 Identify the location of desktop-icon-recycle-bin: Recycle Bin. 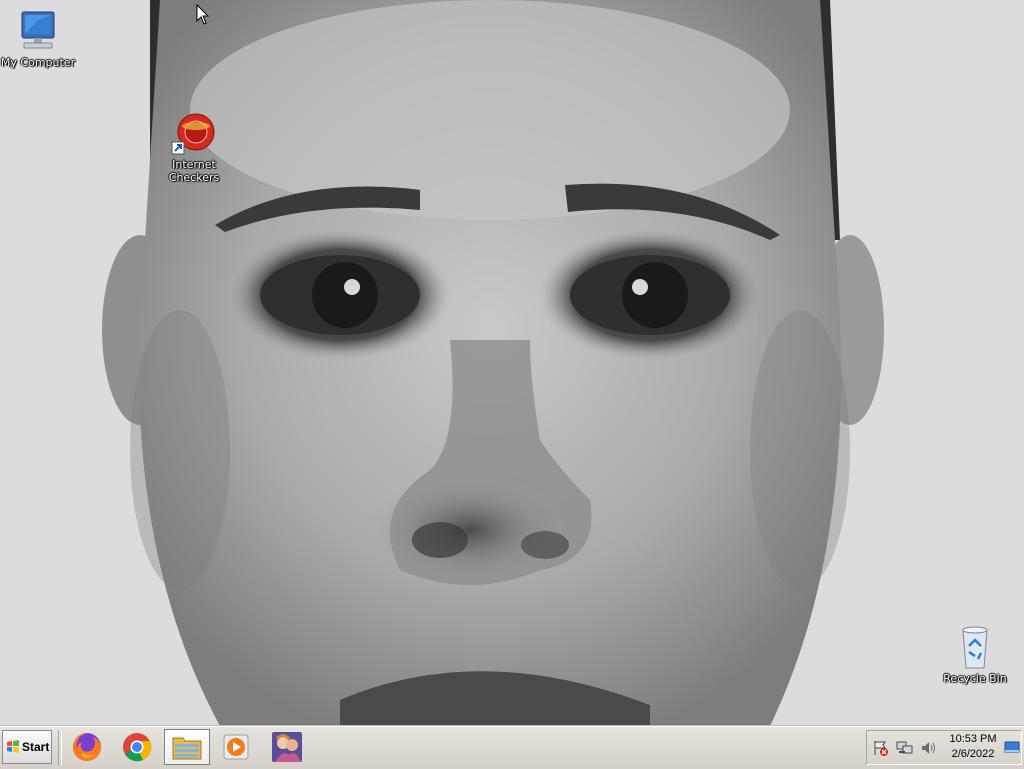
(975, 655).